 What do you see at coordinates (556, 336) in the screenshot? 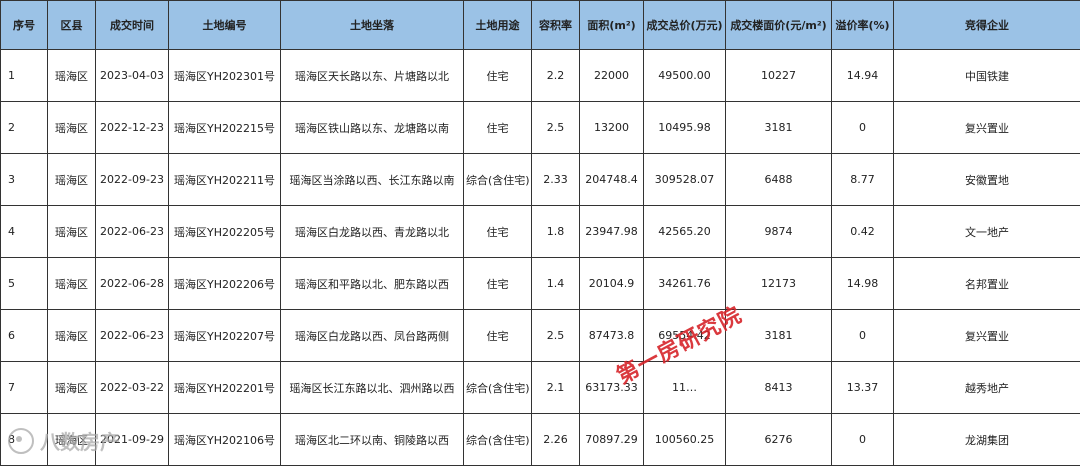
I see `cell-plot-ratio: 2.5` at bounding box center [556, 336].